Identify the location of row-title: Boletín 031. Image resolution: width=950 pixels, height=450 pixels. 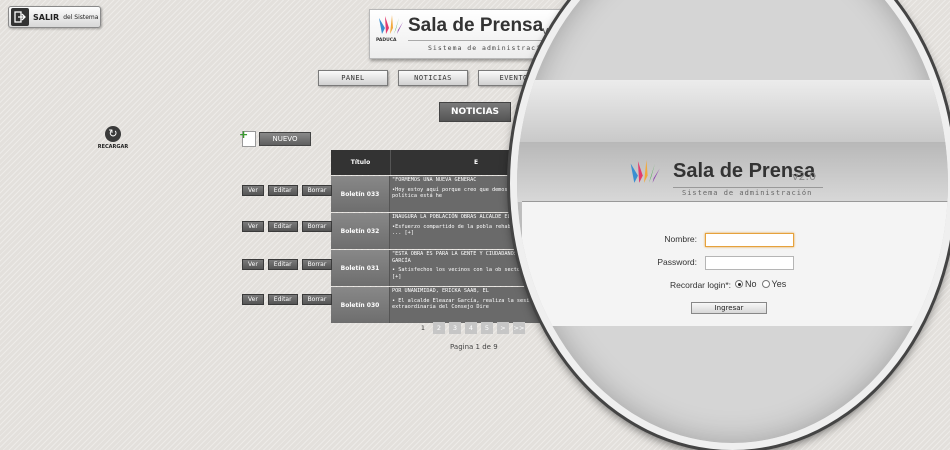
(360, 268).